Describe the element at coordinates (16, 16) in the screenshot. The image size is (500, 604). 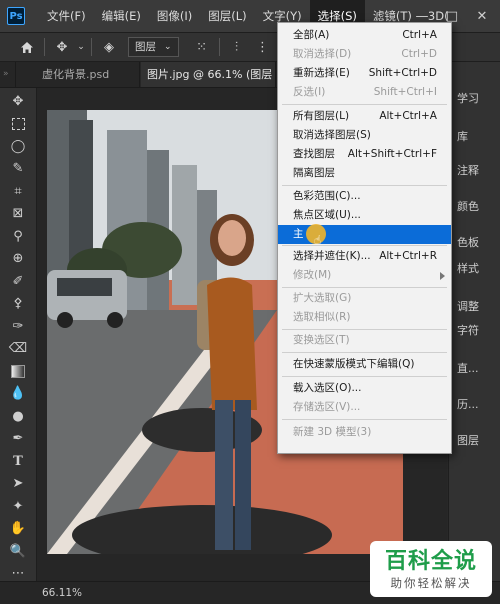
I see `photoshop-logo: Ps` at that location.